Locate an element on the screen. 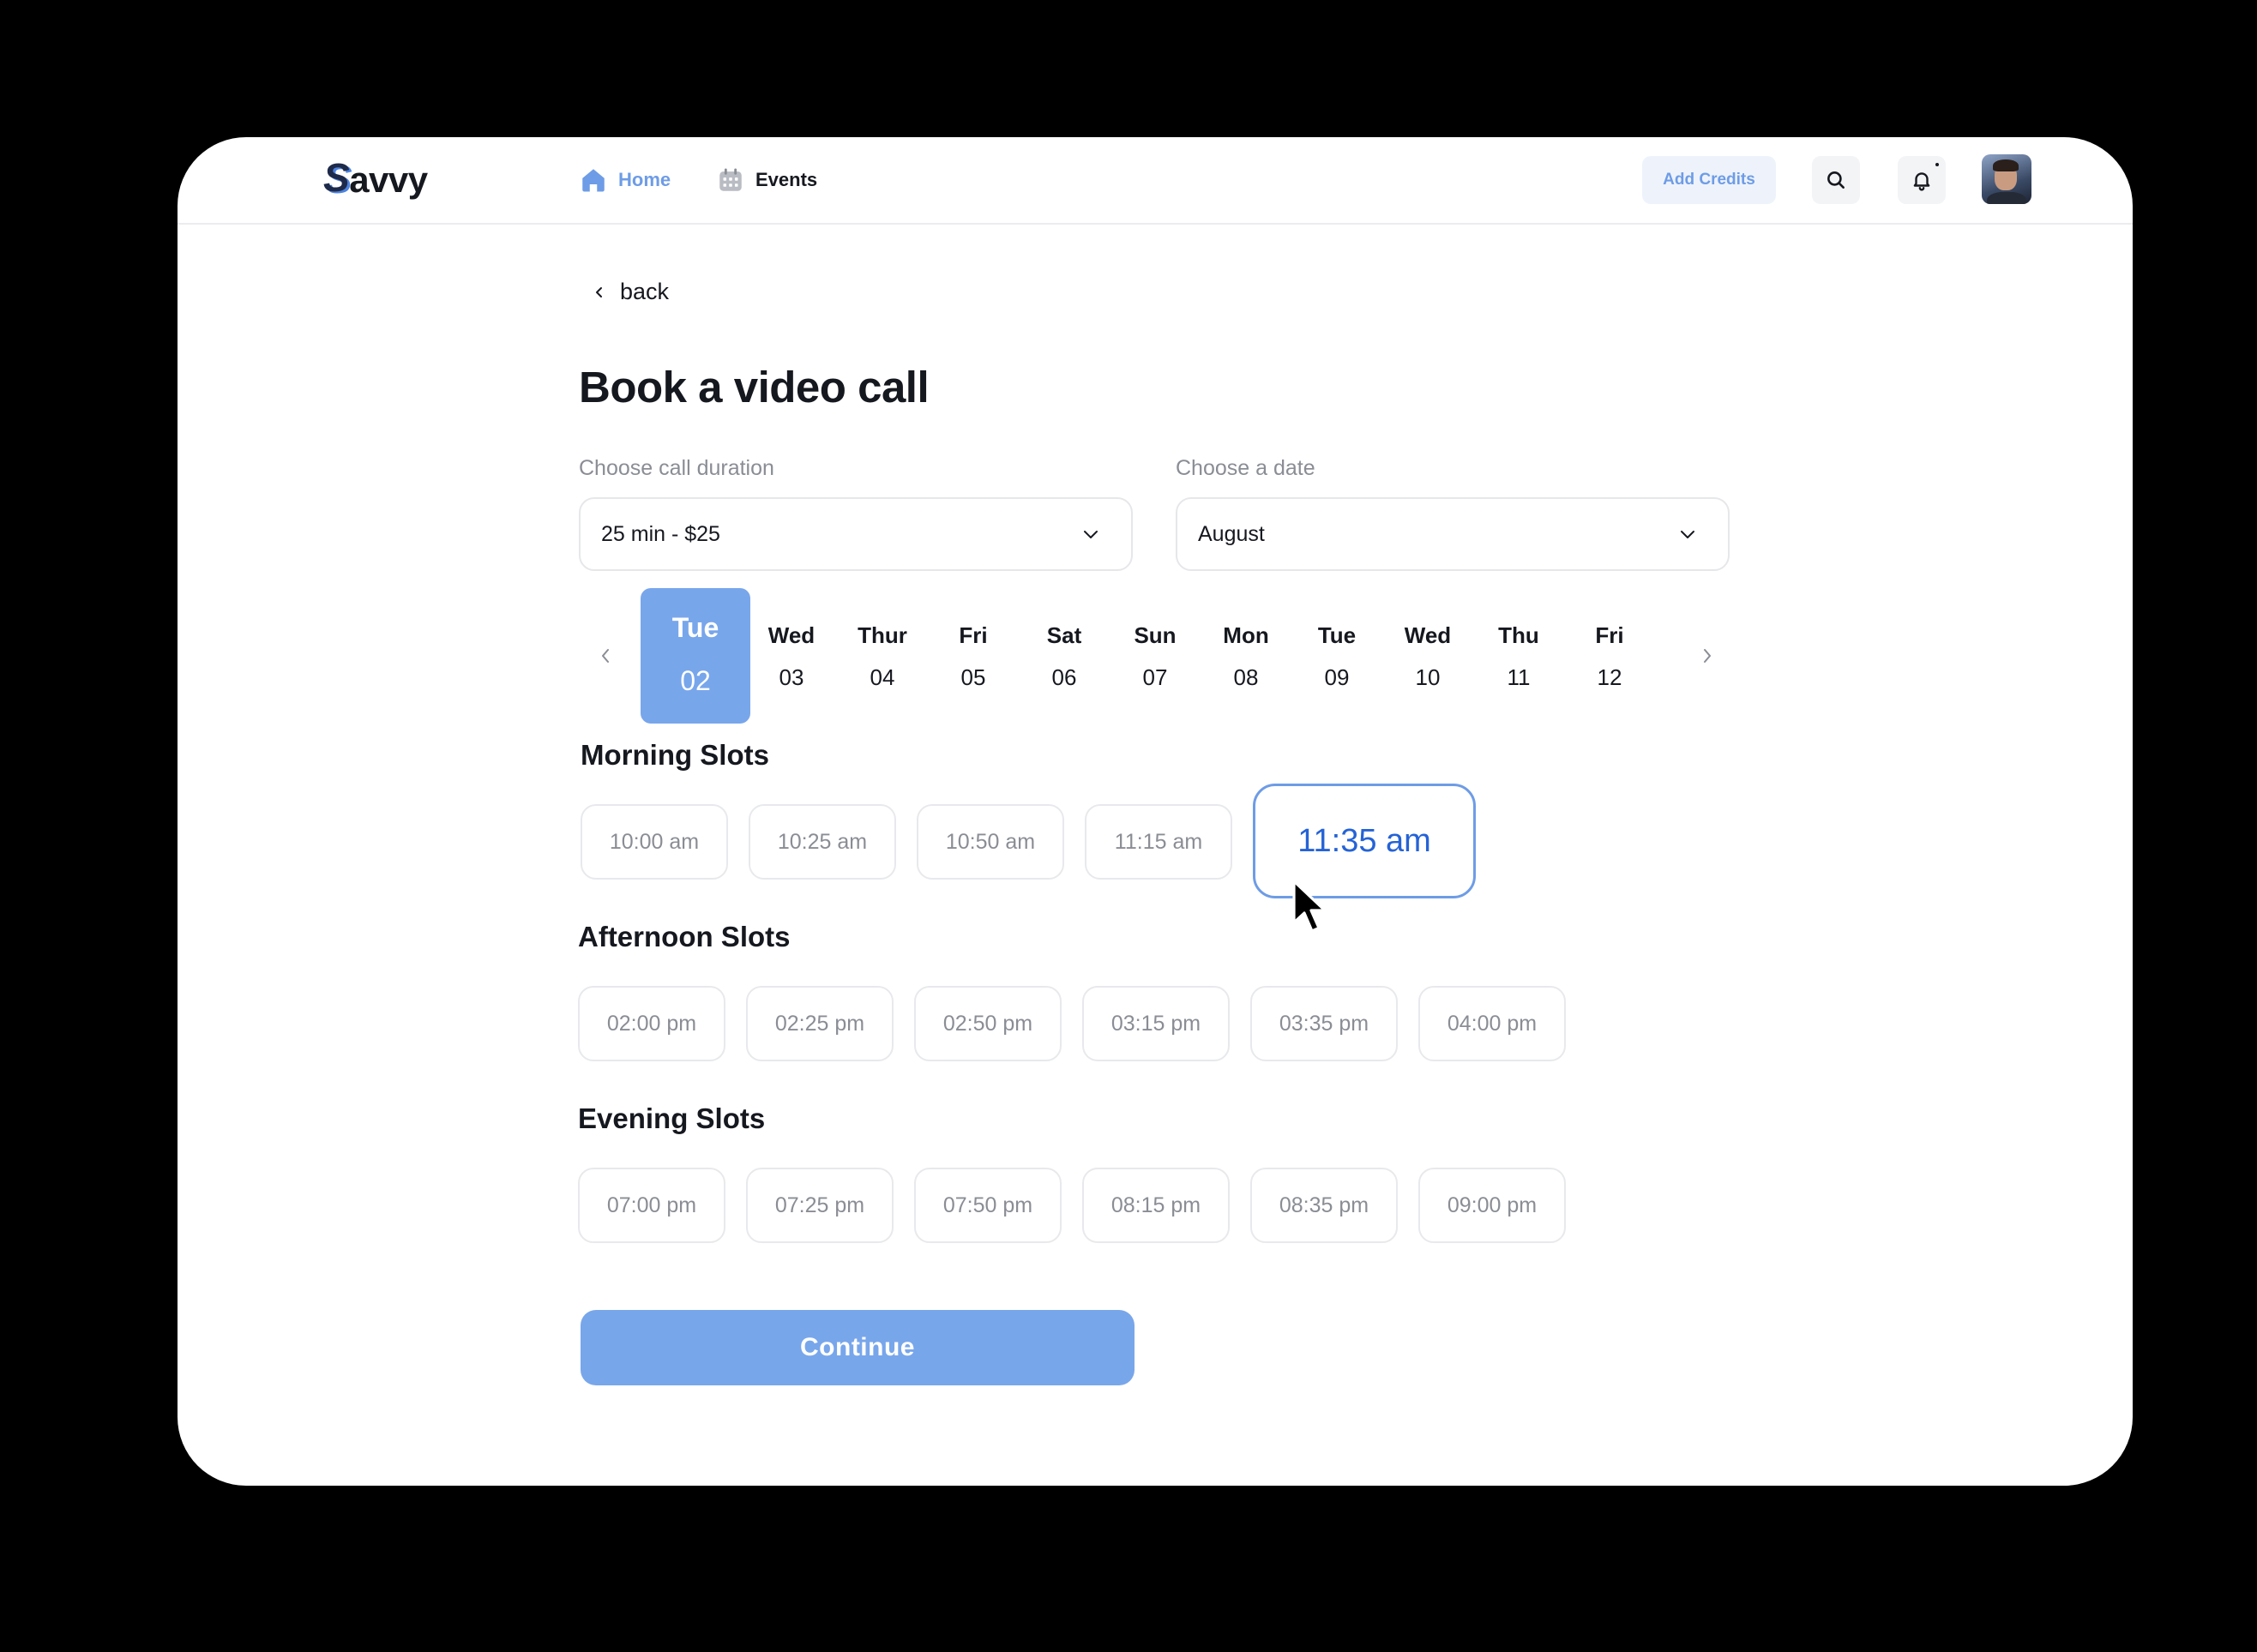  back-label: back is located at coordinates (645, 291).